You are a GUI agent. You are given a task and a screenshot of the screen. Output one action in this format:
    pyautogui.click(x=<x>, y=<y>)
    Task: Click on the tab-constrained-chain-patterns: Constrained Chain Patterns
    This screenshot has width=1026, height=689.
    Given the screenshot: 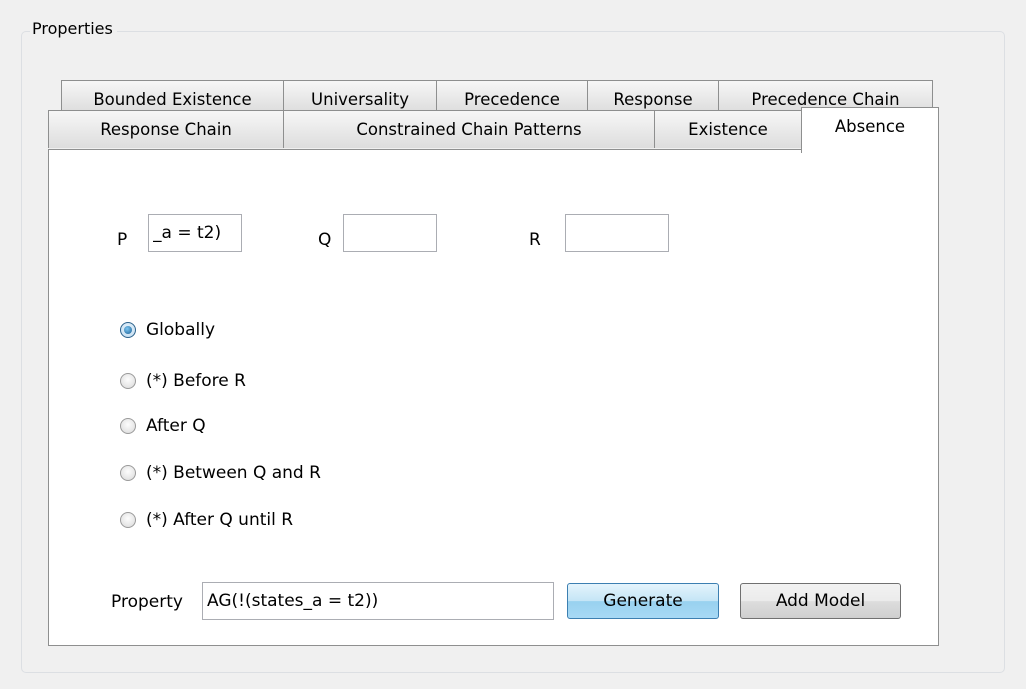 What is the action you would take?
    pyautogui.click(x=469, y=129)
    